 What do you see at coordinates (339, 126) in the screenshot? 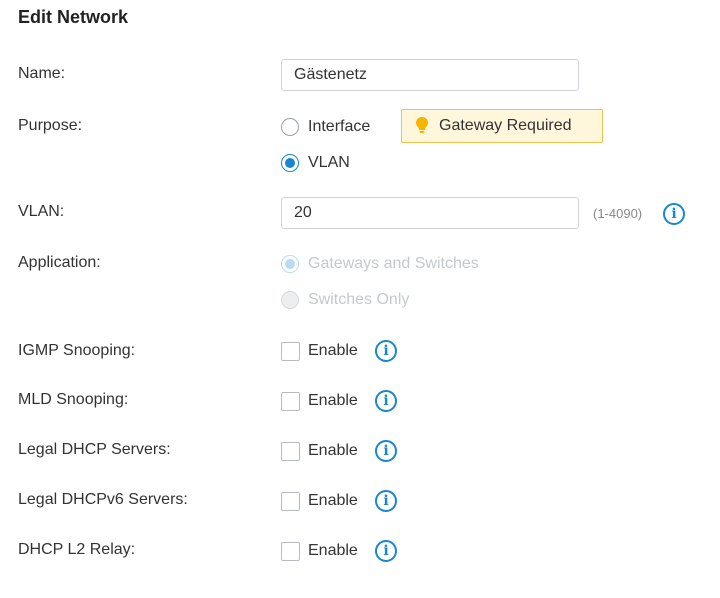
I see `purpose-interface-label: Interface` at bounding box center [339, 126].